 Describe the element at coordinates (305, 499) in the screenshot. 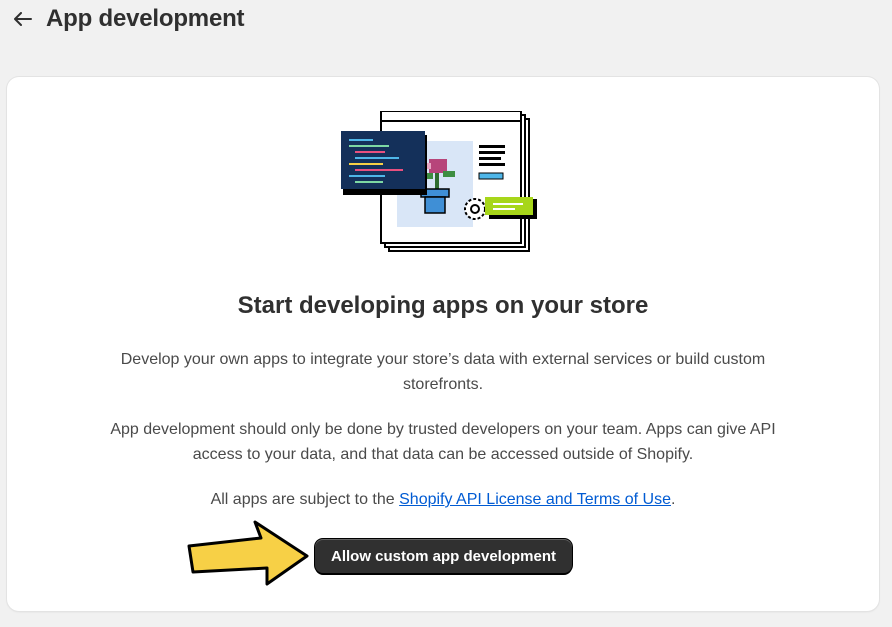

I see `terms-prefix: All apps are subject to the` at that location.